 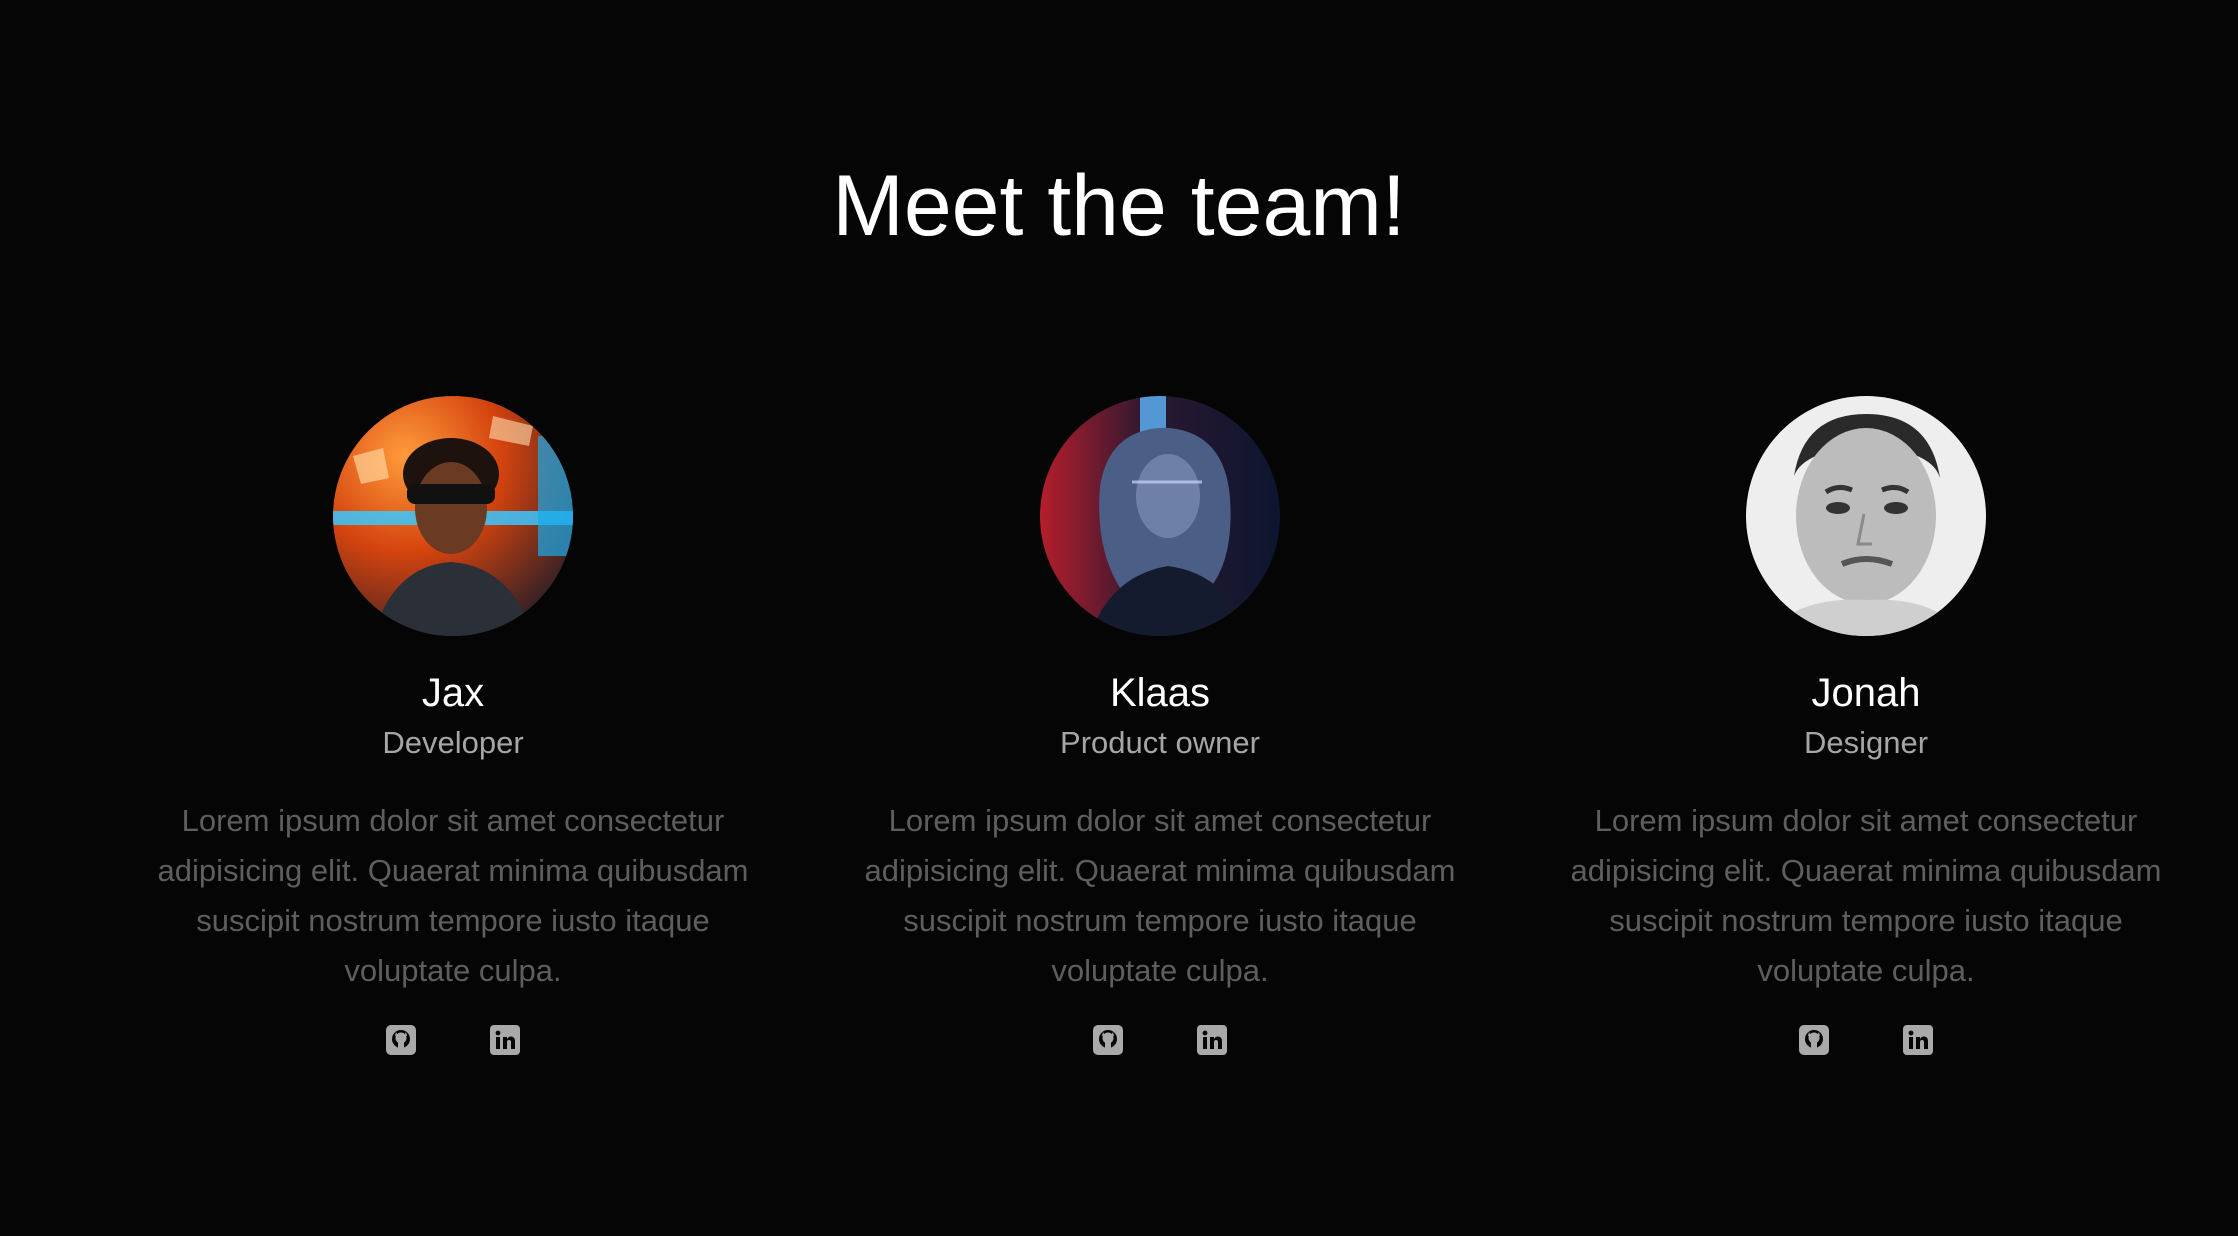 I want to click on member-name: Jax, so click(x=453, y=693).